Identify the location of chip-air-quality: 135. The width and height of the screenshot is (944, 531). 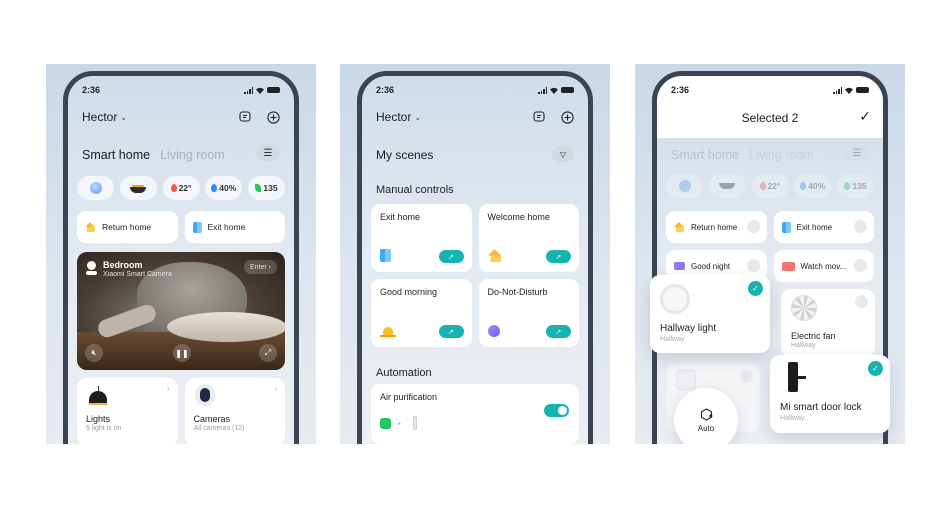
(266, 188).